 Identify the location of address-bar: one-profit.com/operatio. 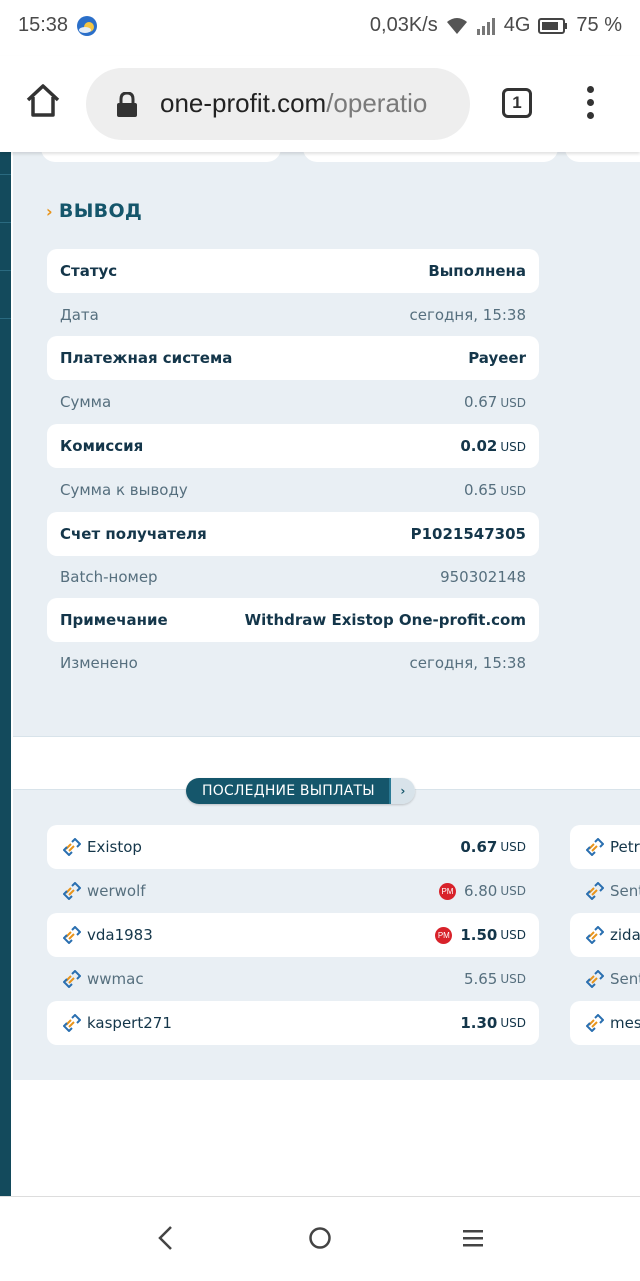
(278, 104).